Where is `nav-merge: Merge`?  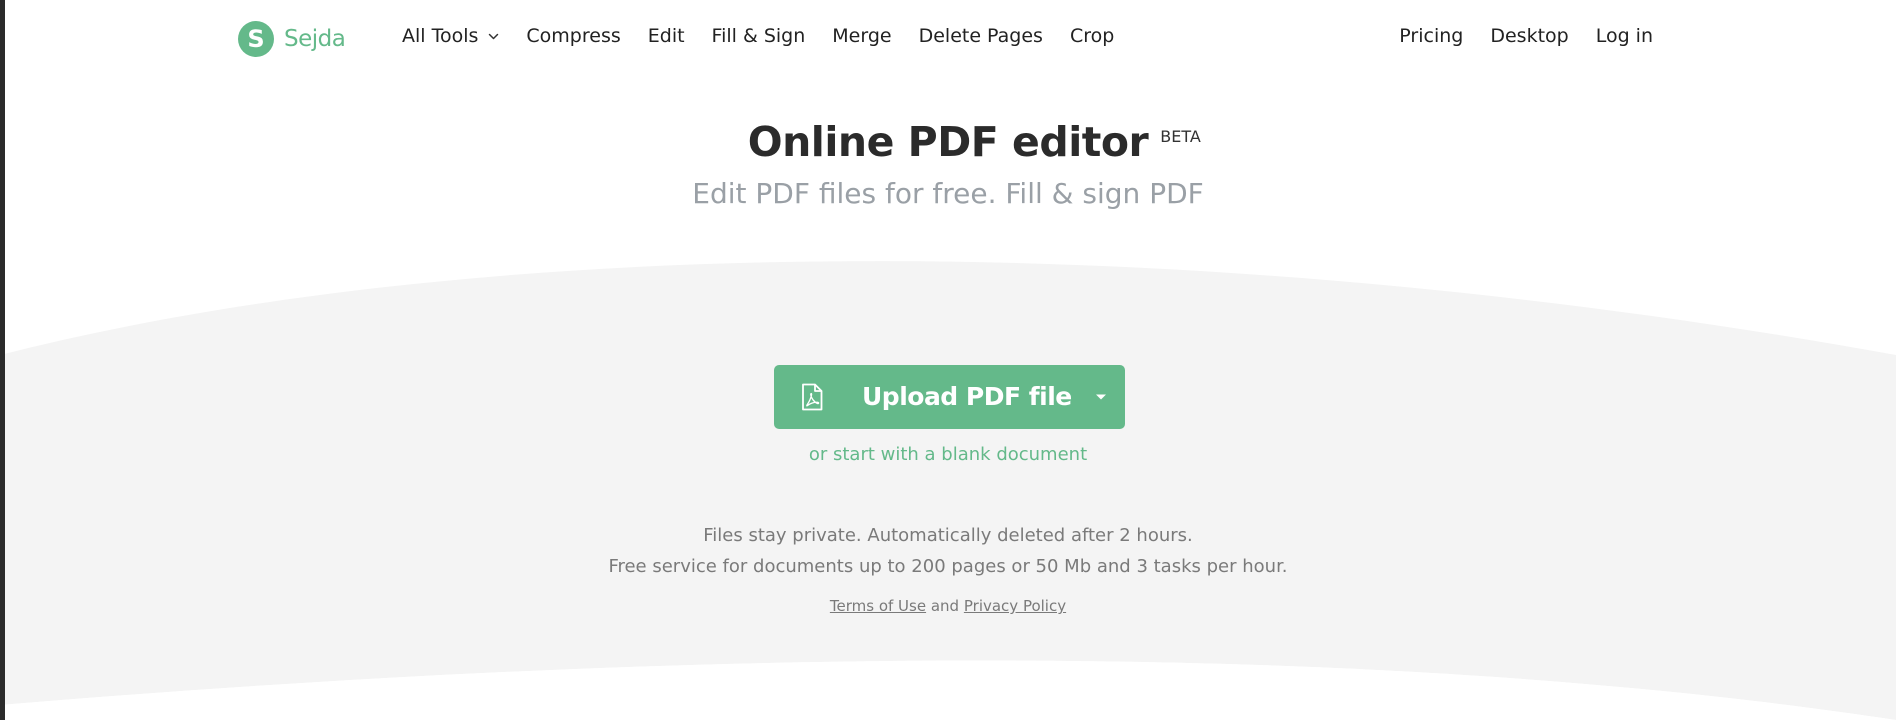 nav-merge: Merge is located at coordinates (861, 36).